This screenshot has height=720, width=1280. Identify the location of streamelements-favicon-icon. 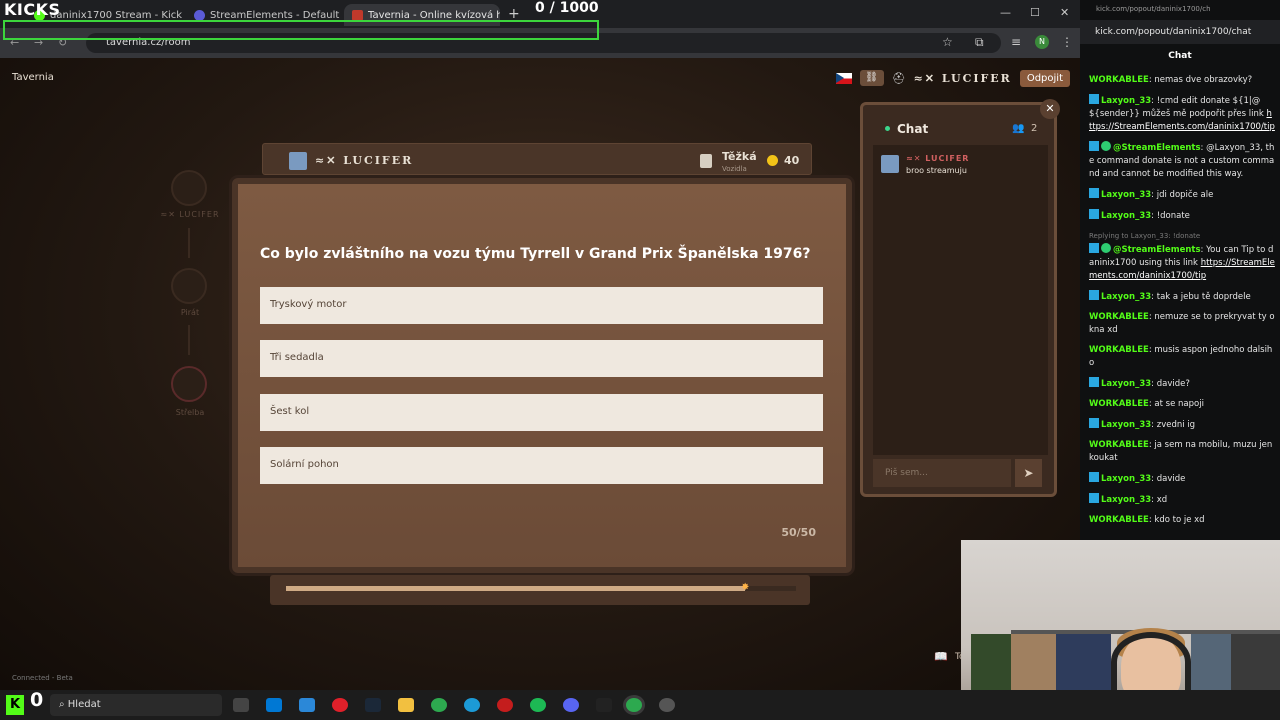
(199, 15).